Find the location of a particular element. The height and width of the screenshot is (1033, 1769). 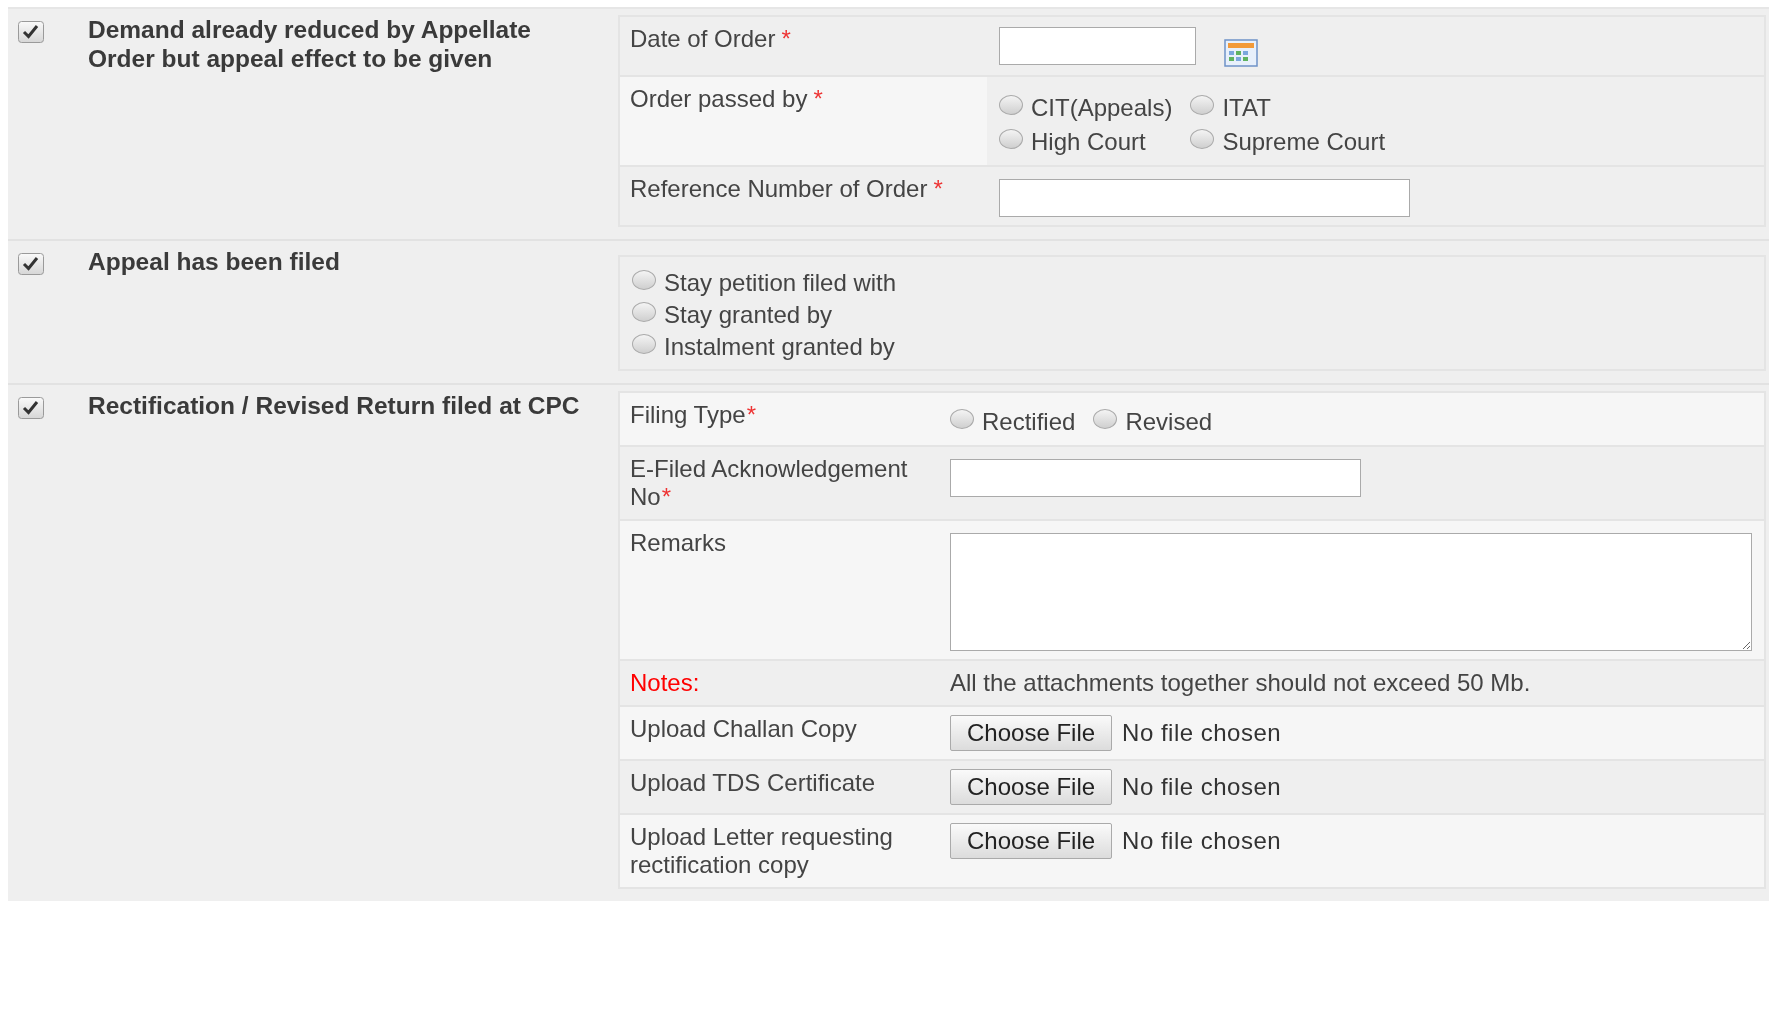

radio-option: Rectified is located at coordinates (1013, 422).